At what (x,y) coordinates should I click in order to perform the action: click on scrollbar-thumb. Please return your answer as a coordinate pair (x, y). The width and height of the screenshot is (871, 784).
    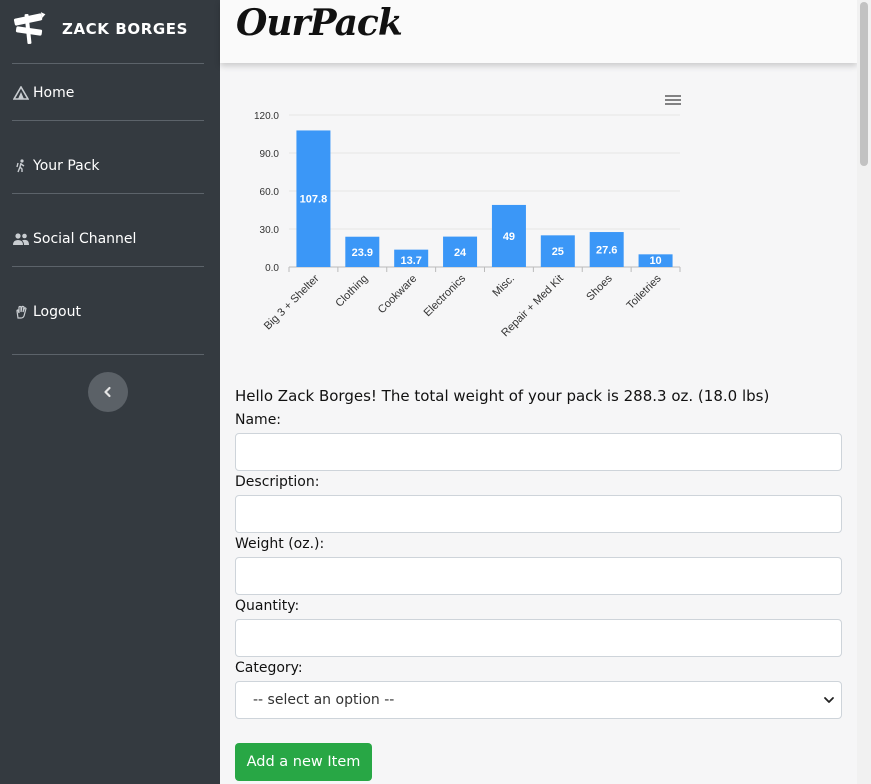
    Looking at the image, I should click on (864, 84).